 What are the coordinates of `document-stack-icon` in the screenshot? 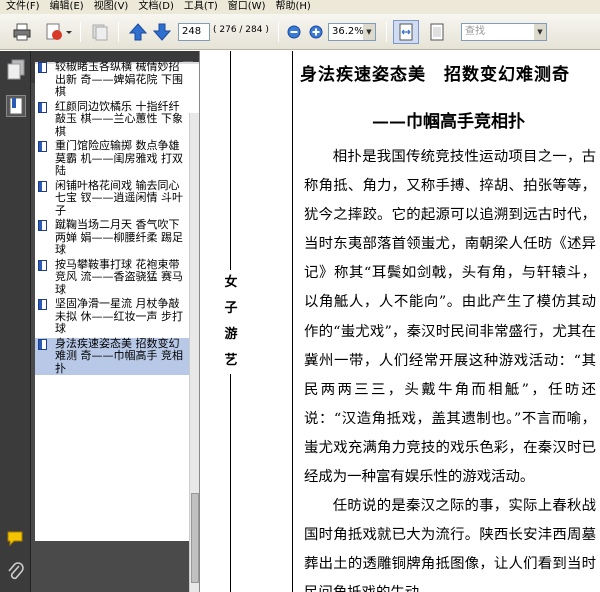 It's located at (100, 32).